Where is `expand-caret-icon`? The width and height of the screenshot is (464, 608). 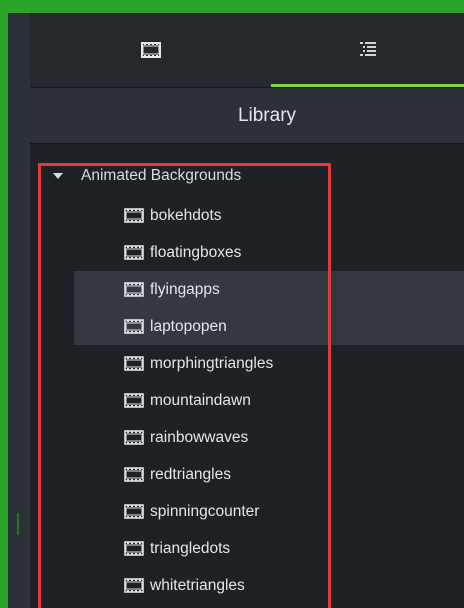 expand-caret-icon is located at coordinates (58, 176).